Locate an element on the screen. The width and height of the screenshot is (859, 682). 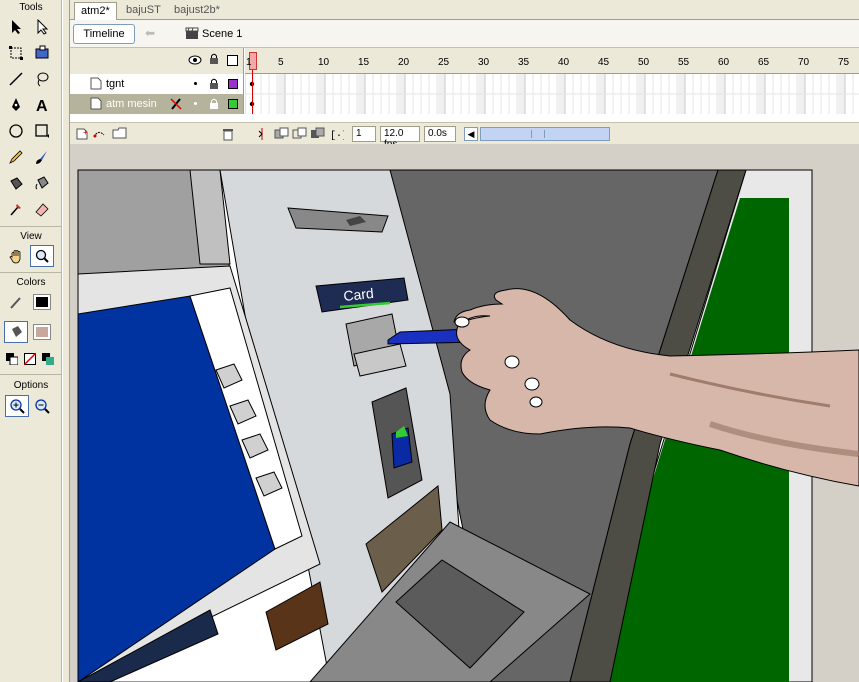
black-white-icon is located at coordinates (12, 359).